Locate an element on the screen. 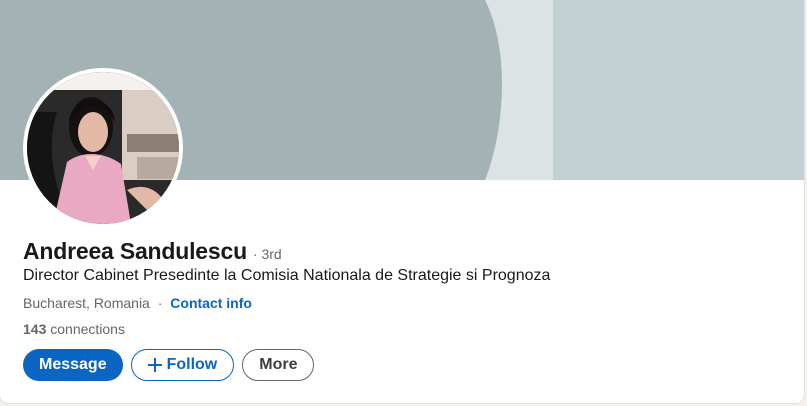 This screenshot has width=807, height=406. name-row: Andreea Sandulescu · 3rd is located at coordinates (152, 251).